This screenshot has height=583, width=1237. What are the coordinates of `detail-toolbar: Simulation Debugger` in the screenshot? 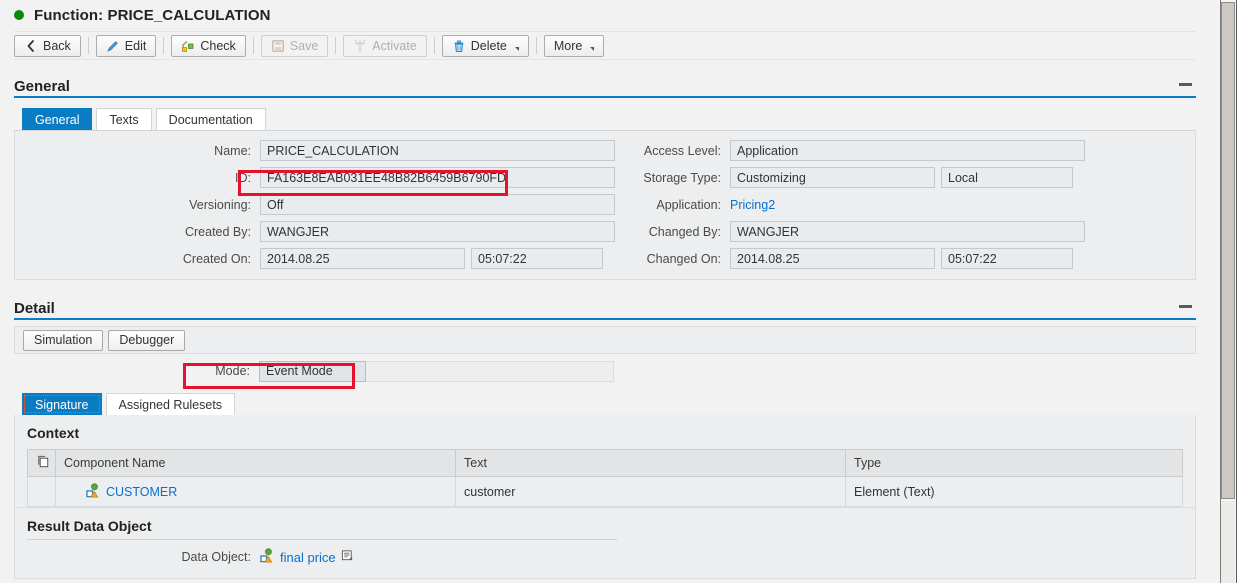 It's located at (605, 340).